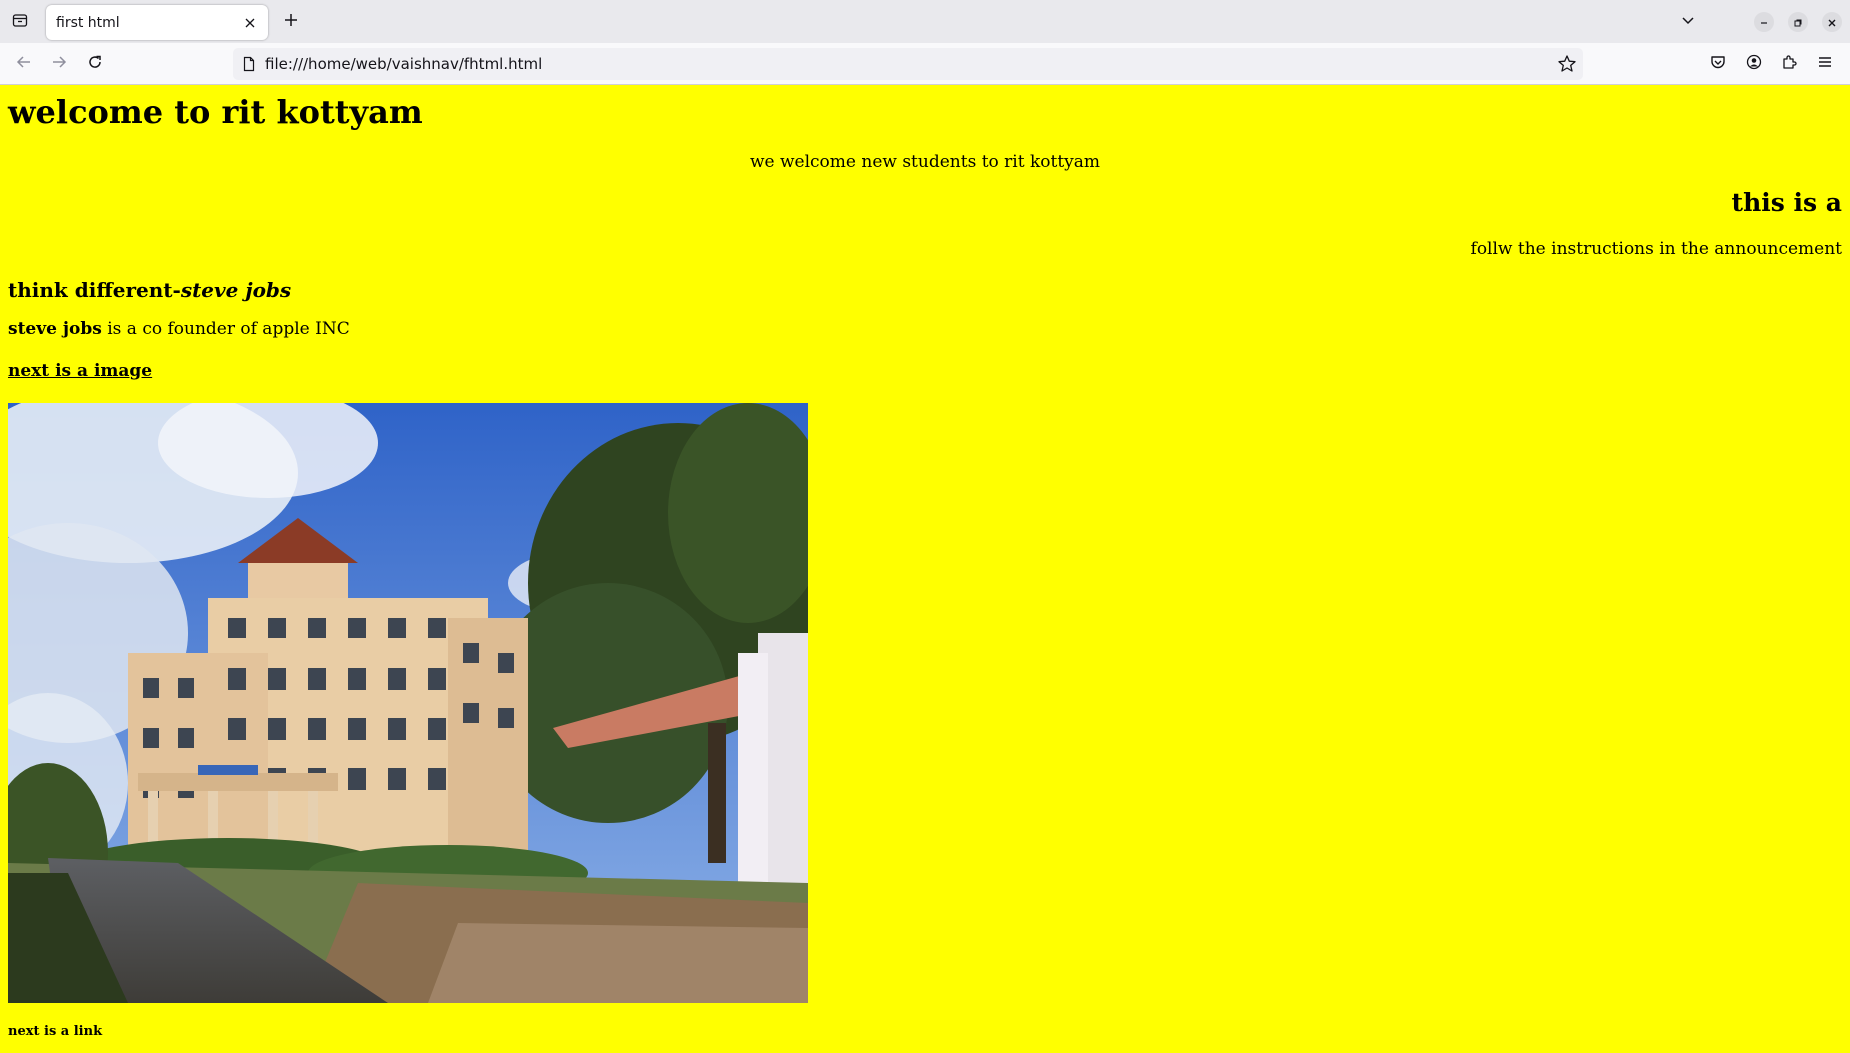 The height and width of the screenshot is (1053, 1850). I want to click on tab-list-icon, so click(20, 22).